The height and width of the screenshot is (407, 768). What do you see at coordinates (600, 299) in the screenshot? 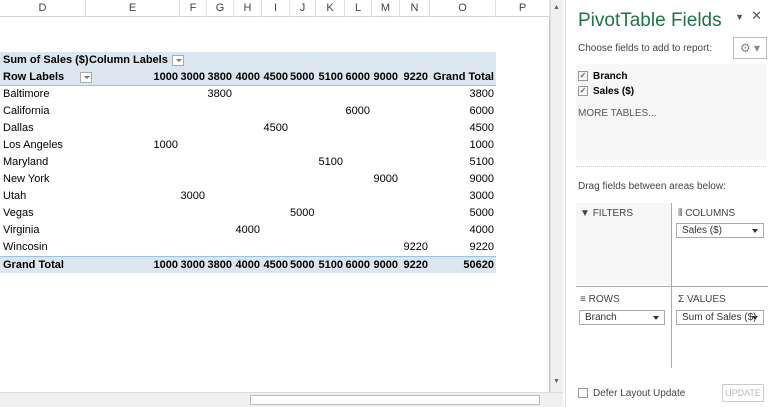
I see `rows-header: ≡ ROWS` at bounding box center [600, 299].